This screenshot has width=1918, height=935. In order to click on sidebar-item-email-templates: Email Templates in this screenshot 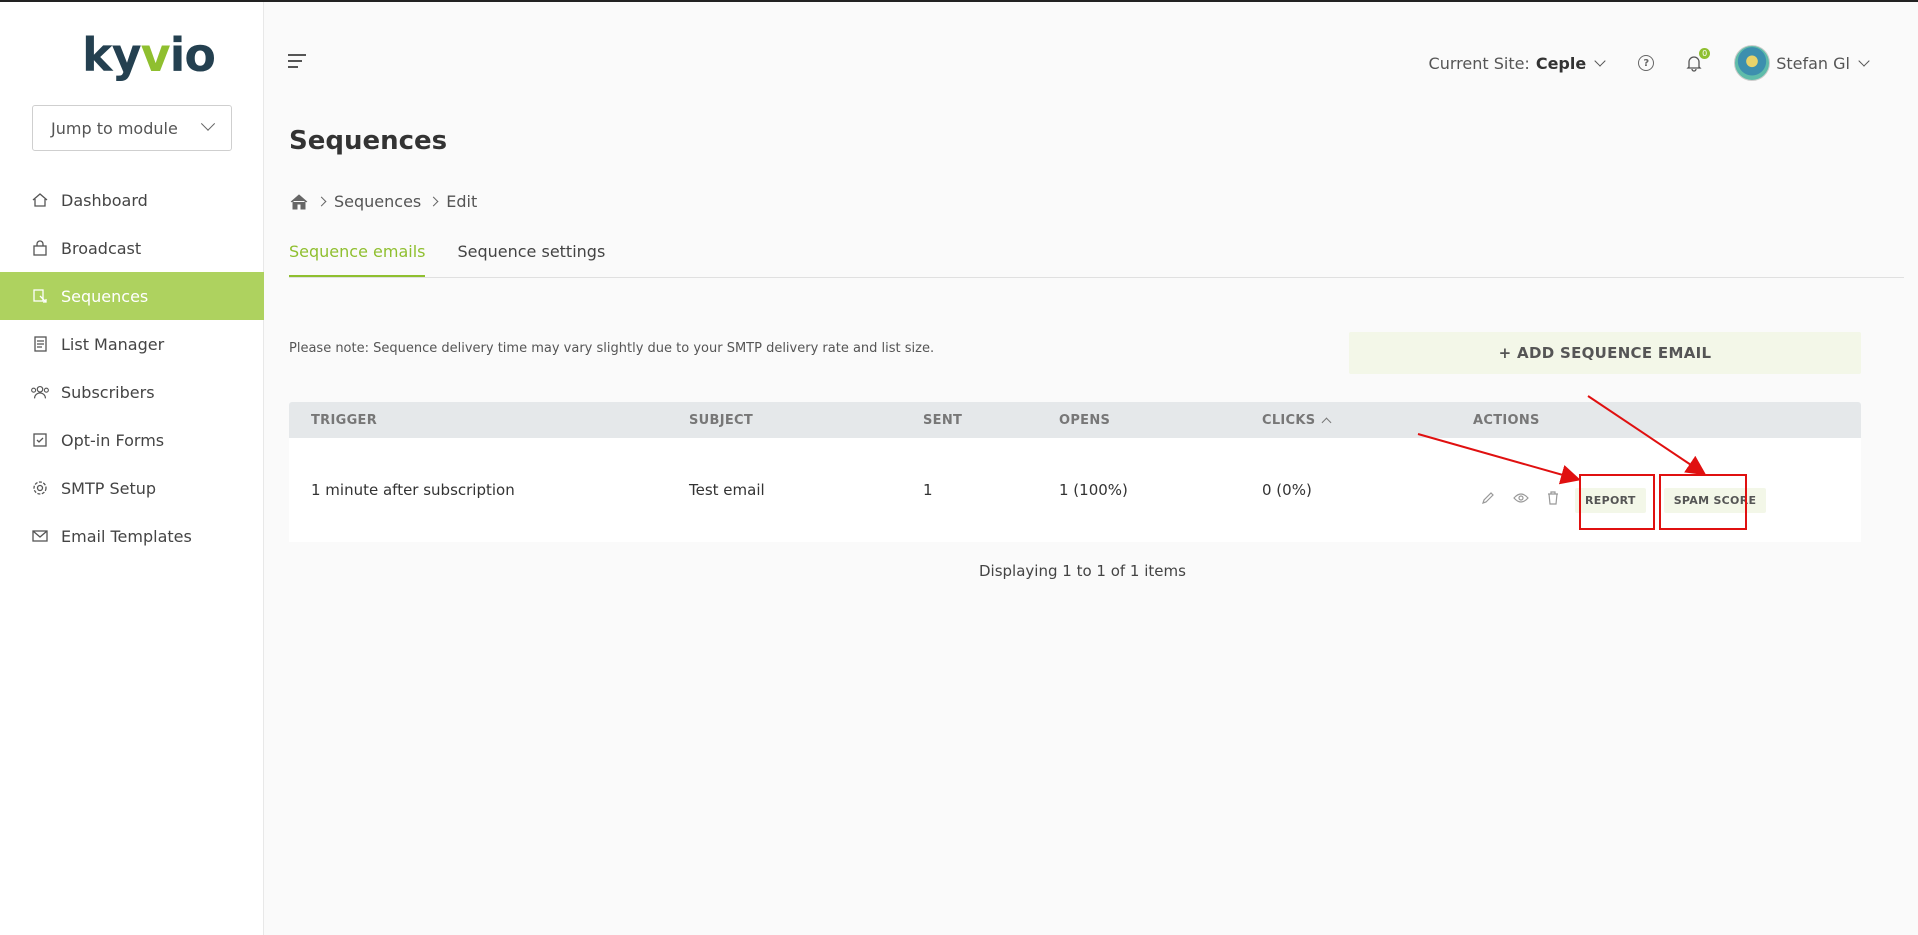, I will do `click(132, 536)`.